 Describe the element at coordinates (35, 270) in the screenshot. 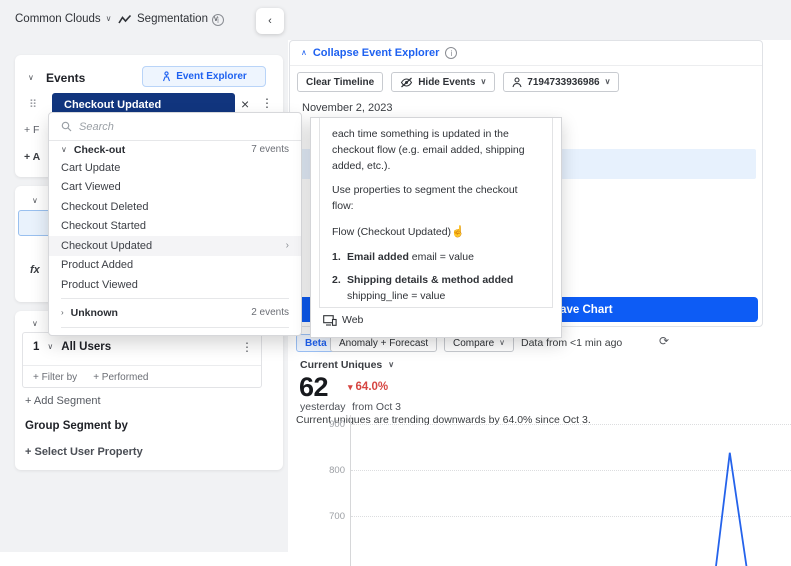

I see `formula-fx-label: fx` at that location.